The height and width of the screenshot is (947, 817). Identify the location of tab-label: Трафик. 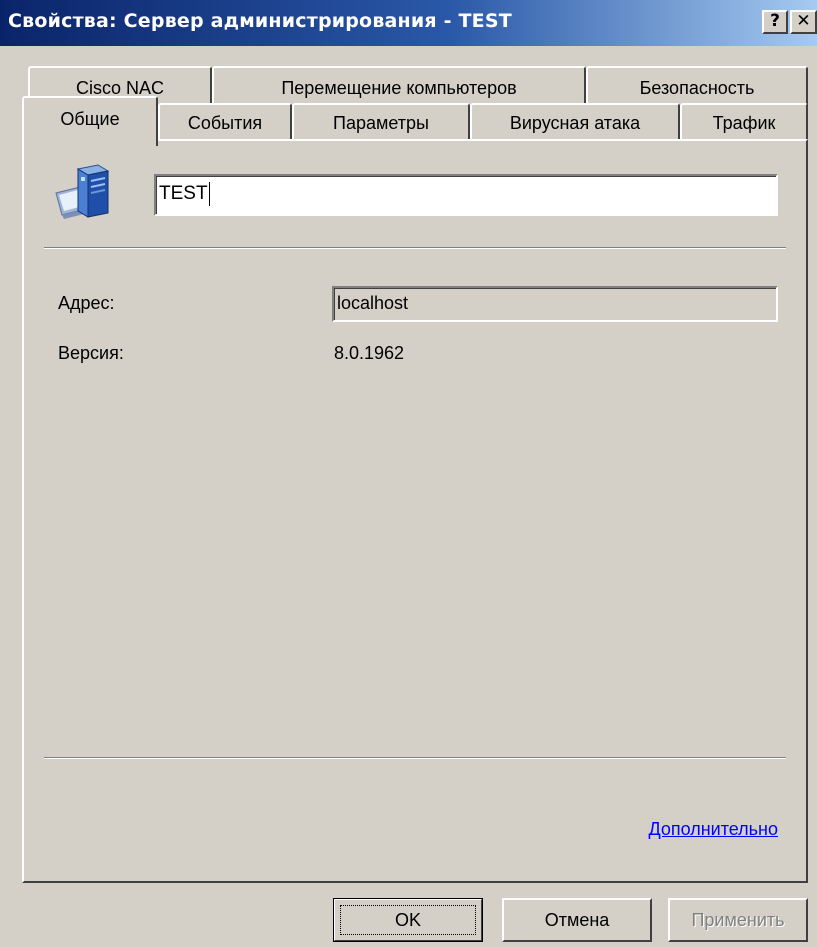
(744, 123).